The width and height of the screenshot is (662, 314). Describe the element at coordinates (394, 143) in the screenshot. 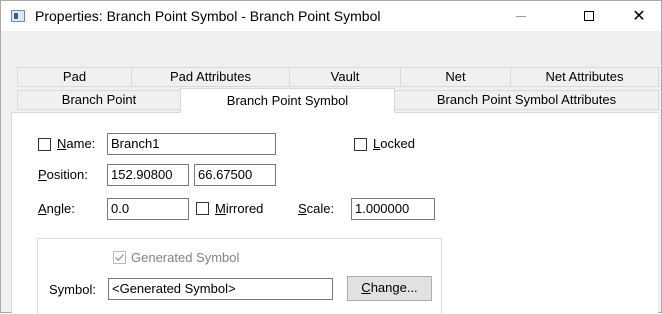

I see `locked-label: Locked` at that location.